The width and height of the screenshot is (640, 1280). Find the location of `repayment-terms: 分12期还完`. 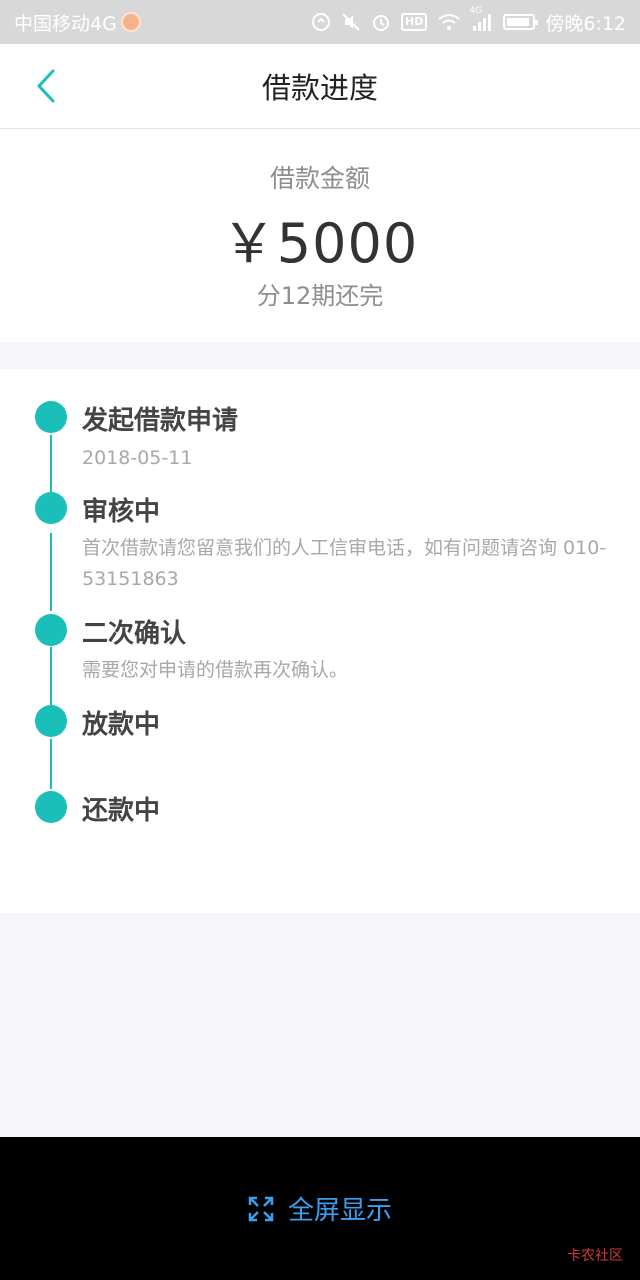

repayment-terms: 分12期还完 is located at coordinates (320, 296).